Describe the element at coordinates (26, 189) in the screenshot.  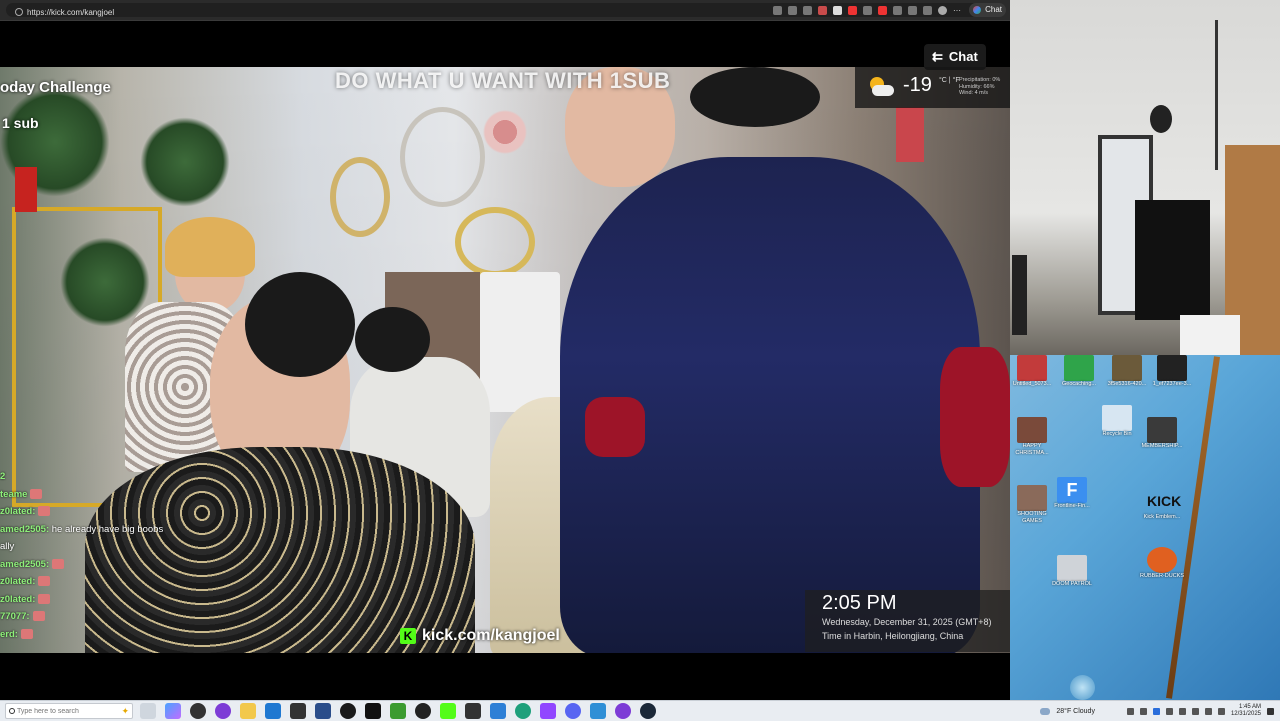
I see `flag` at that location.